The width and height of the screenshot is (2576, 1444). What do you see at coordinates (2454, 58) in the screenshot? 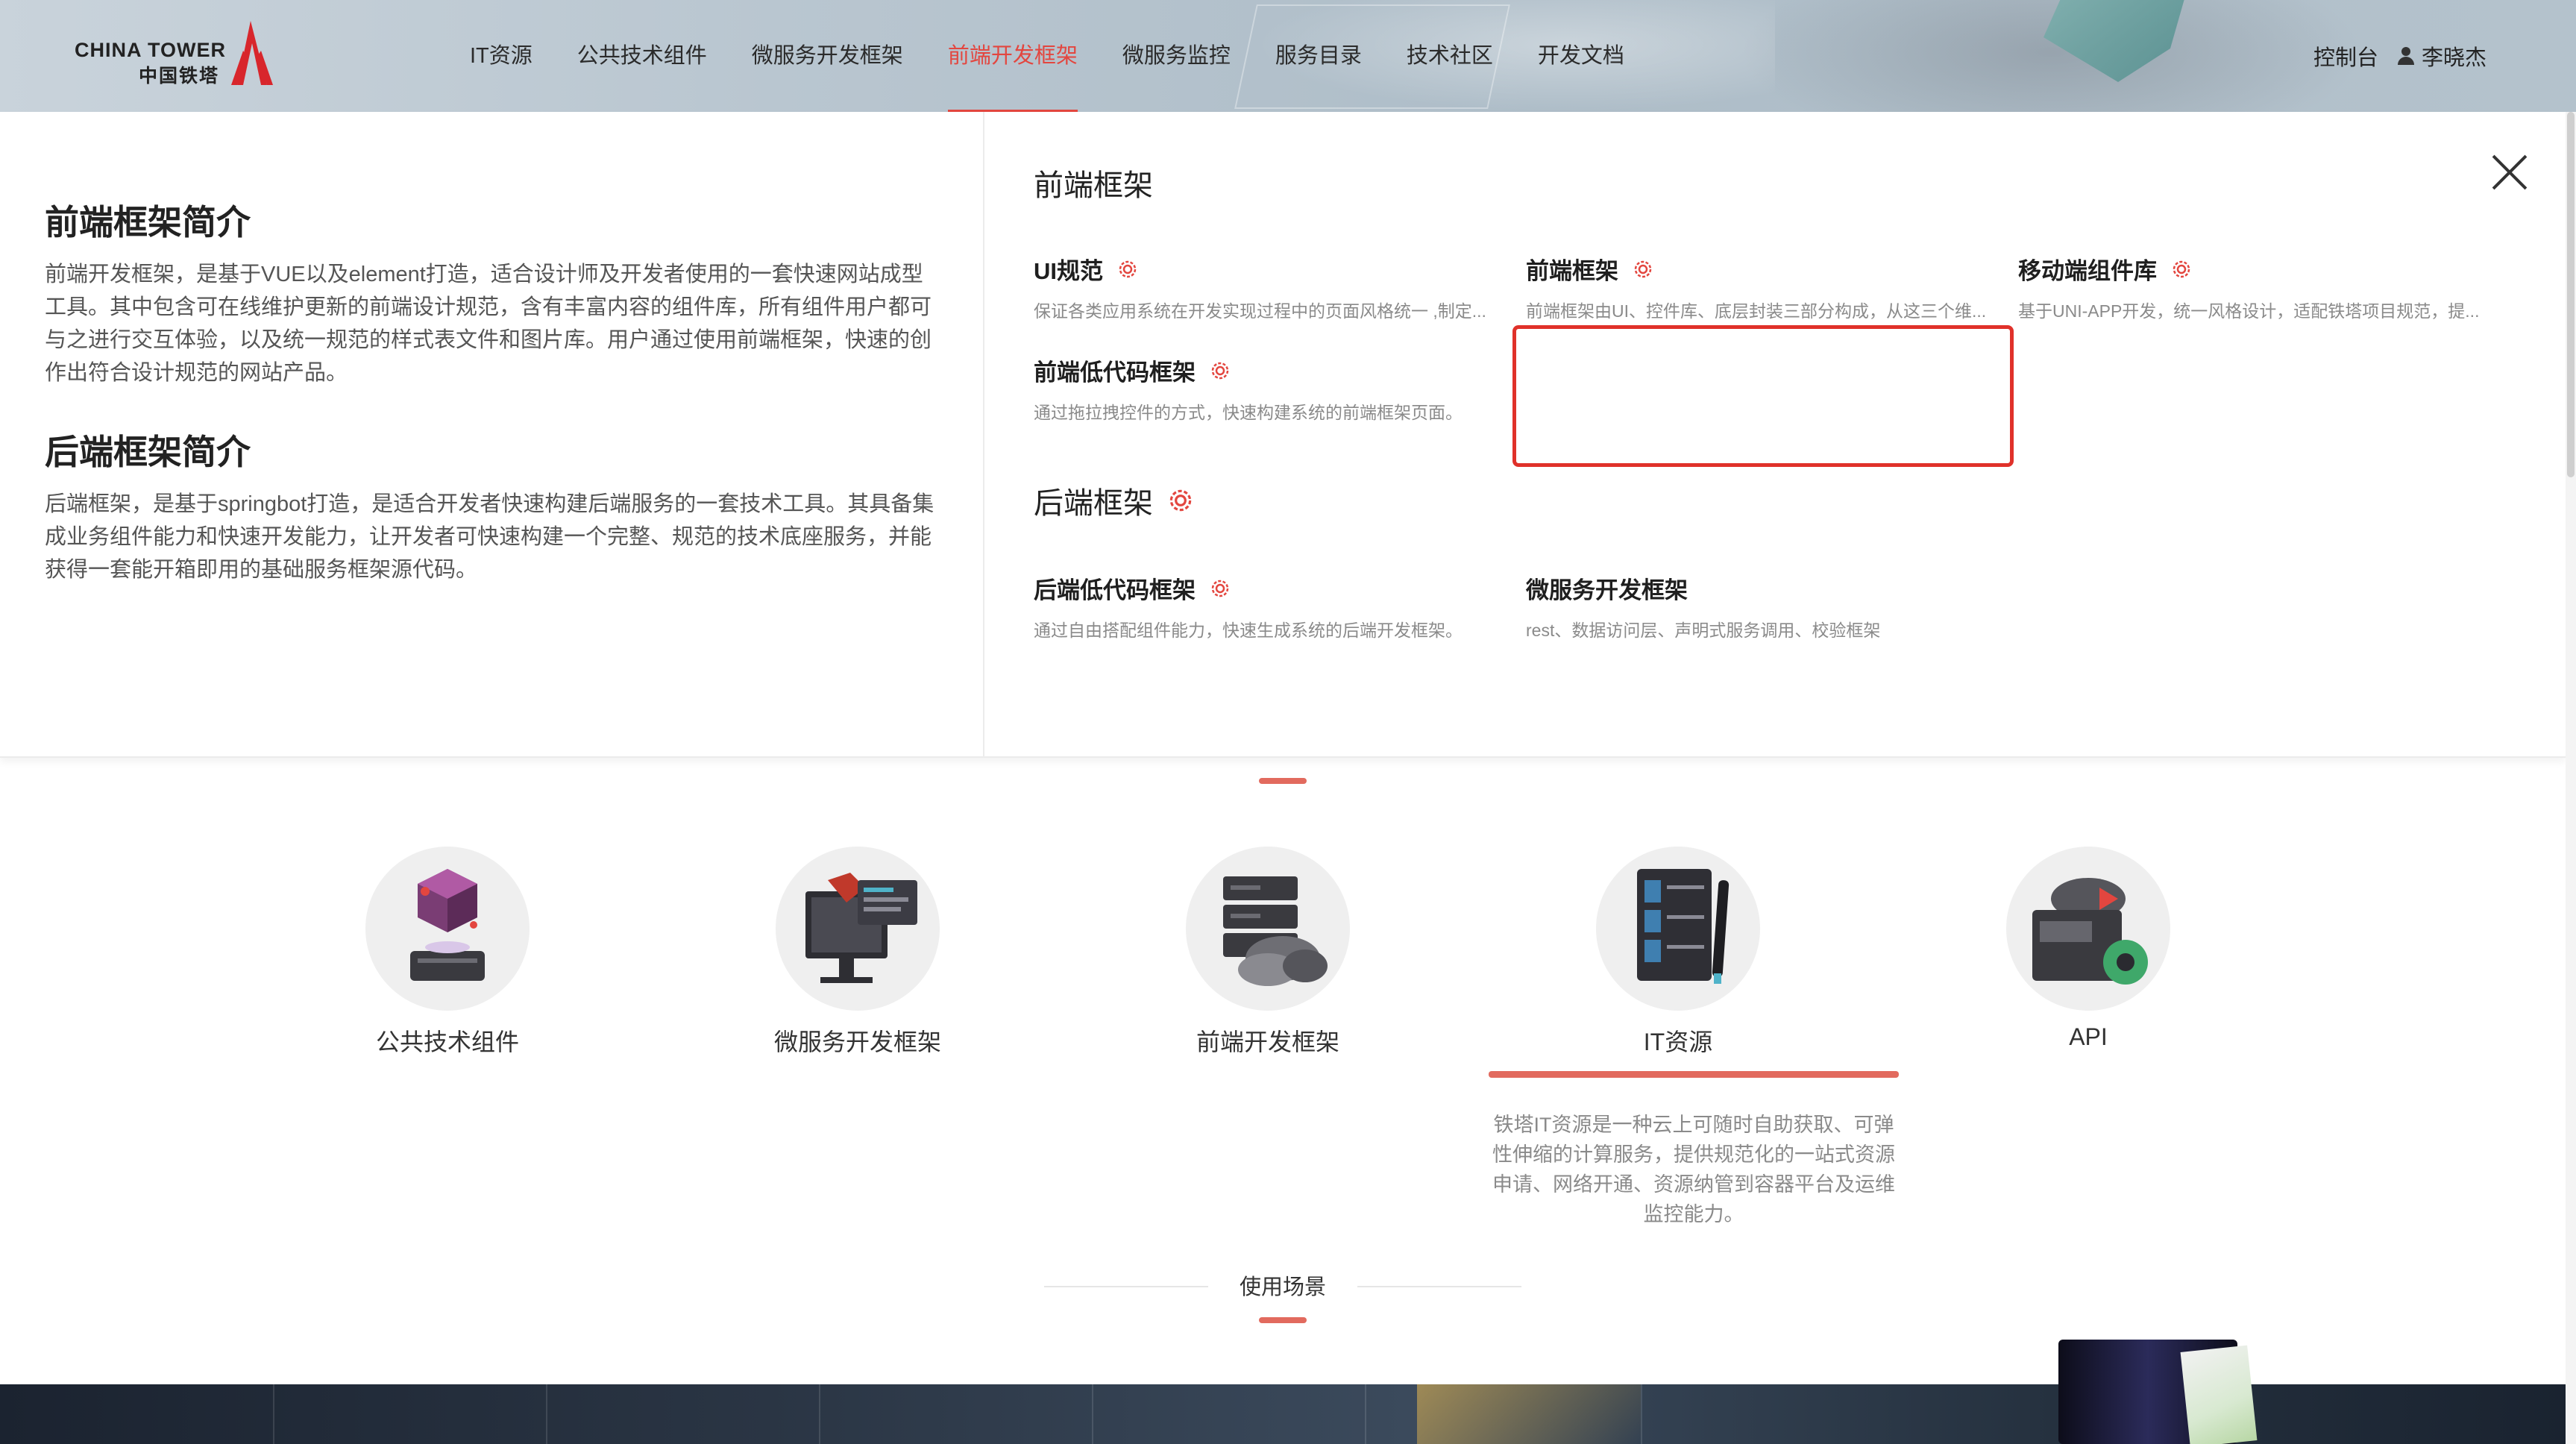
I see `user-name: 李晓杰` at bounding box center [2454, 58].